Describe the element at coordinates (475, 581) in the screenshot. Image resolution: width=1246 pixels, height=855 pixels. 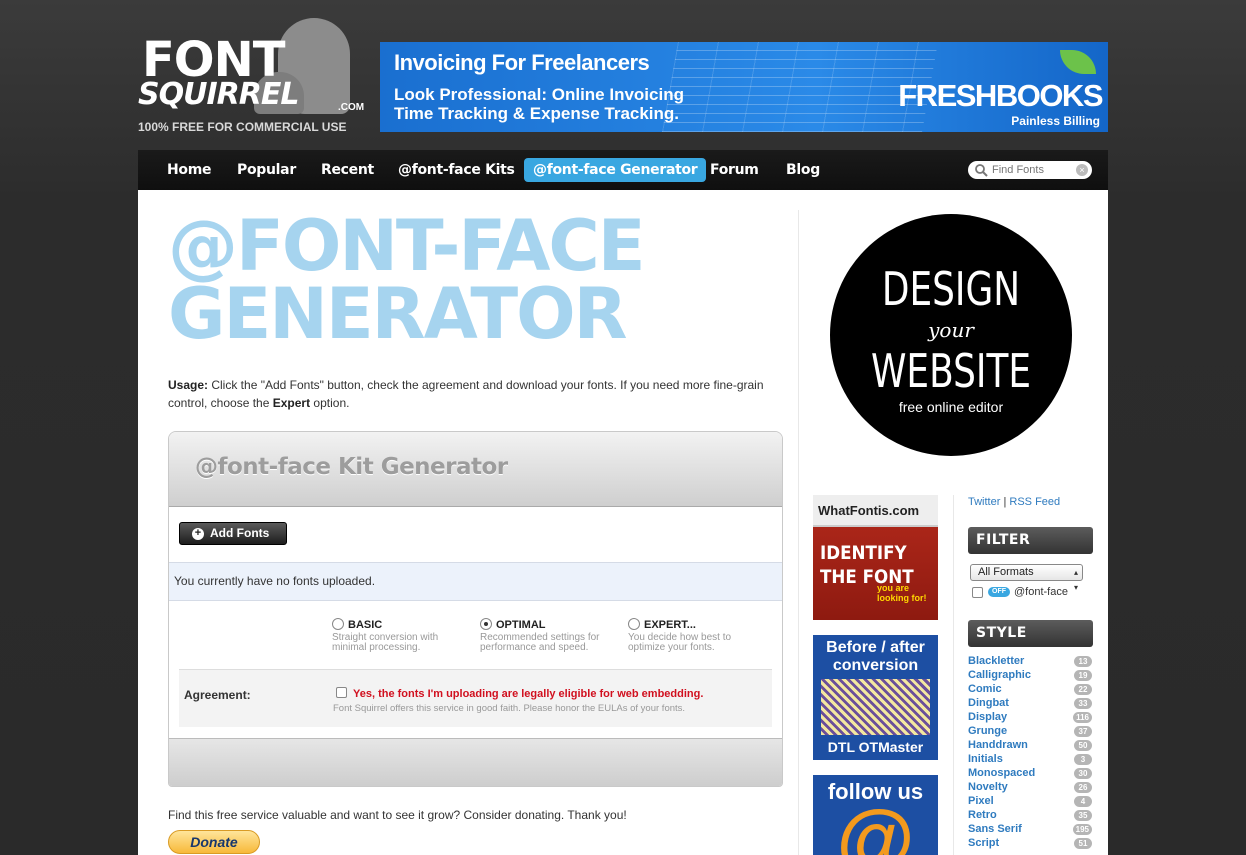
I see `no-fonts-message: You currently have no fonts uploaded.` at that location.